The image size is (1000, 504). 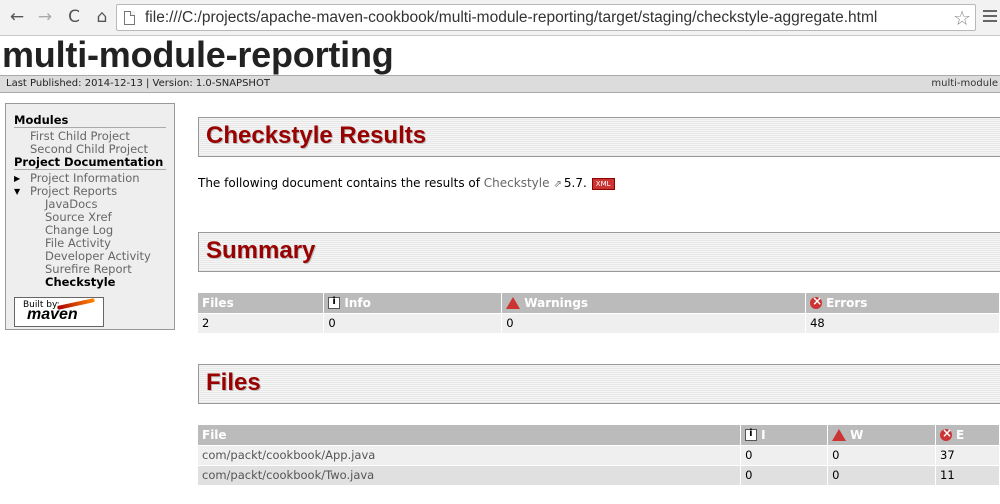 I want to click on breadcrumb-project: multi-module, so click(x=964, y=84).